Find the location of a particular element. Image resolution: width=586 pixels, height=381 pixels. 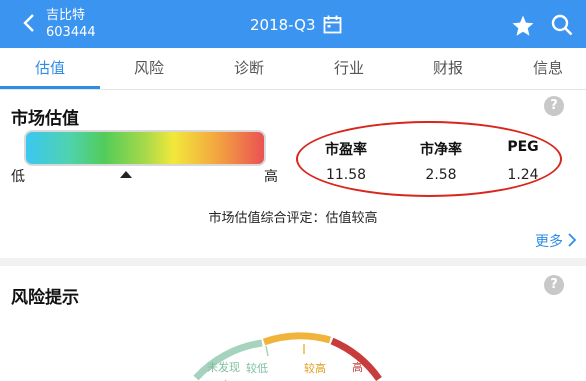

valuation-title: 市场估值 is located at coordinates (45, 119).